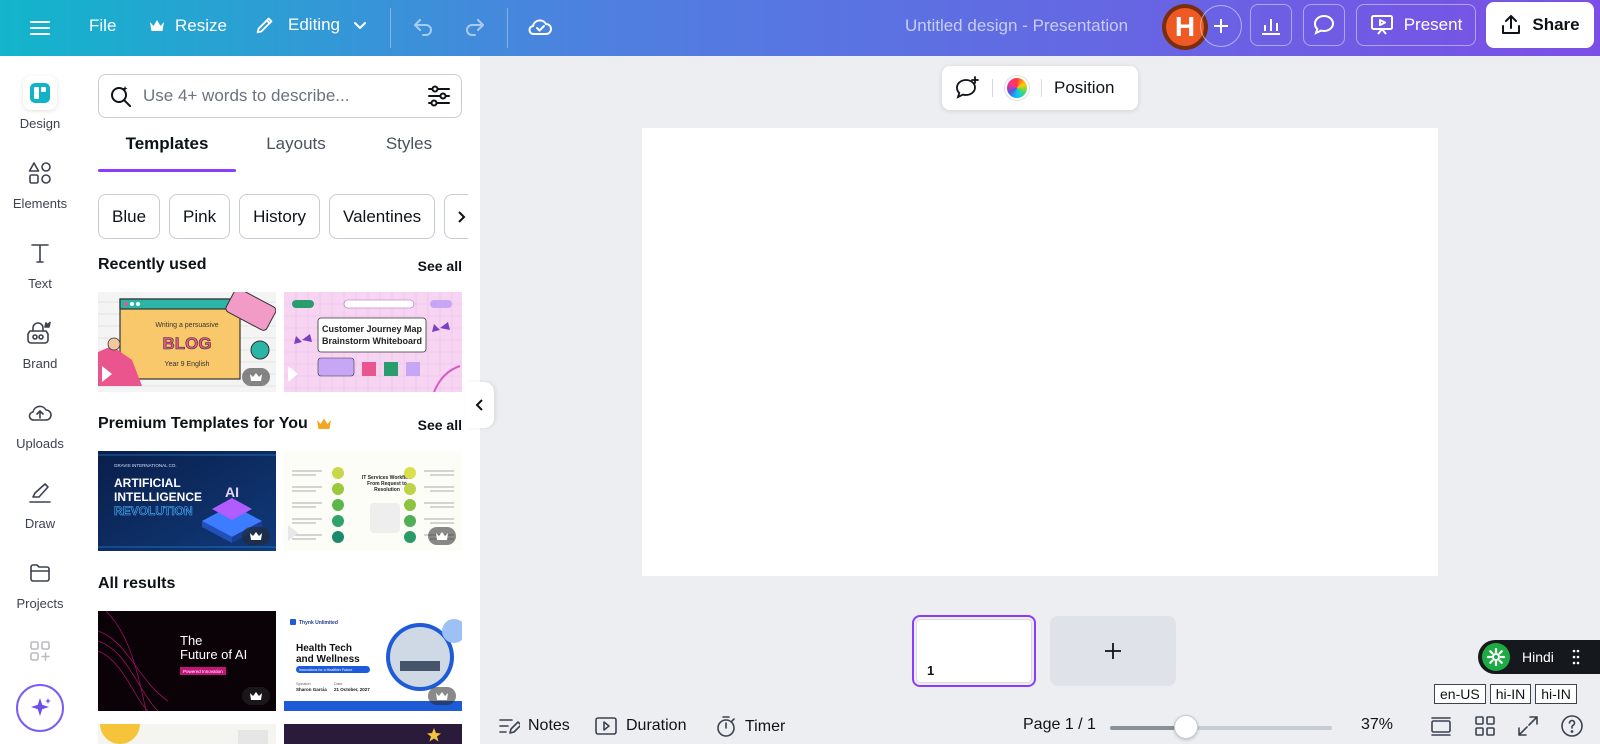 Image resolution: width=1600 pixels, height=744 pixels. What do you see at coordinates (1496, 657) in the screenshot?
I see `gear-icon` at bounding box center [1496, 657].